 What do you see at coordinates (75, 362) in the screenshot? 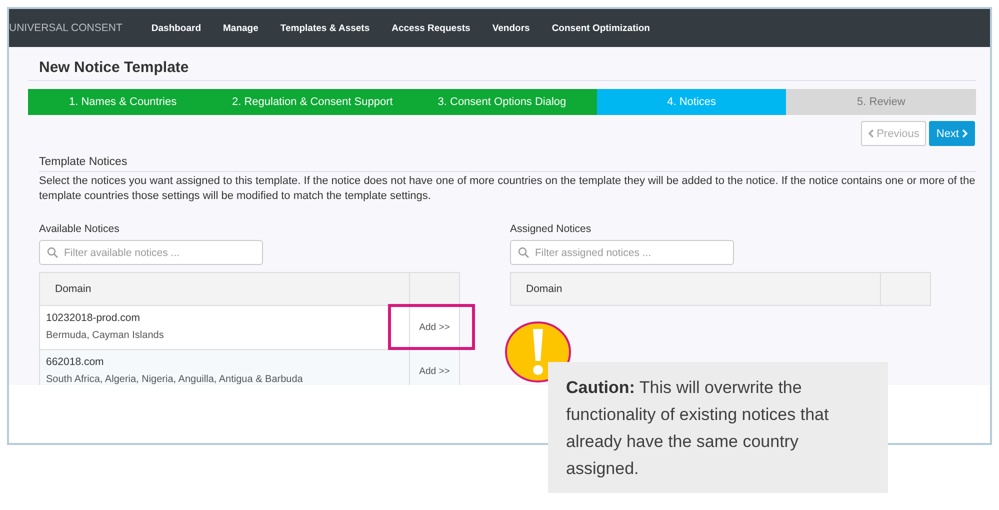
I see `domain-text: 662018.com` at bounding box center [75, 362].